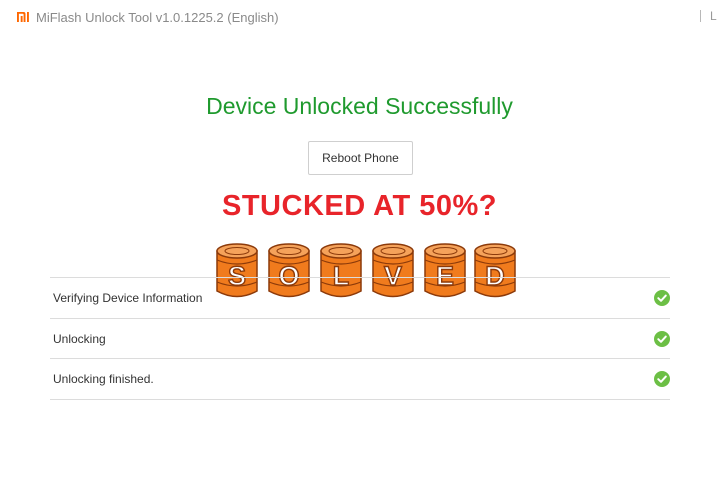 The width and height of the screenshot is (719, 491). I want to click on reboot-phone-button: Reboot Phone, so click(360, 158).